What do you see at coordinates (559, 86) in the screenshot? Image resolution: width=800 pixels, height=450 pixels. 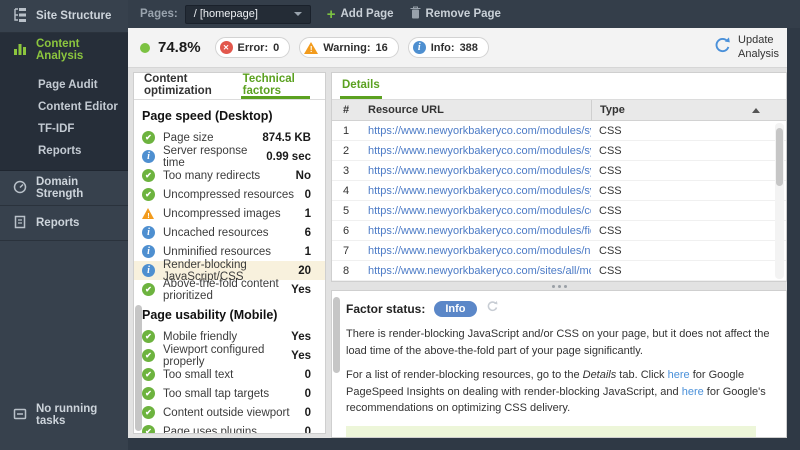 I see `details-tabbar: Details` at bounding box center [559, 86].